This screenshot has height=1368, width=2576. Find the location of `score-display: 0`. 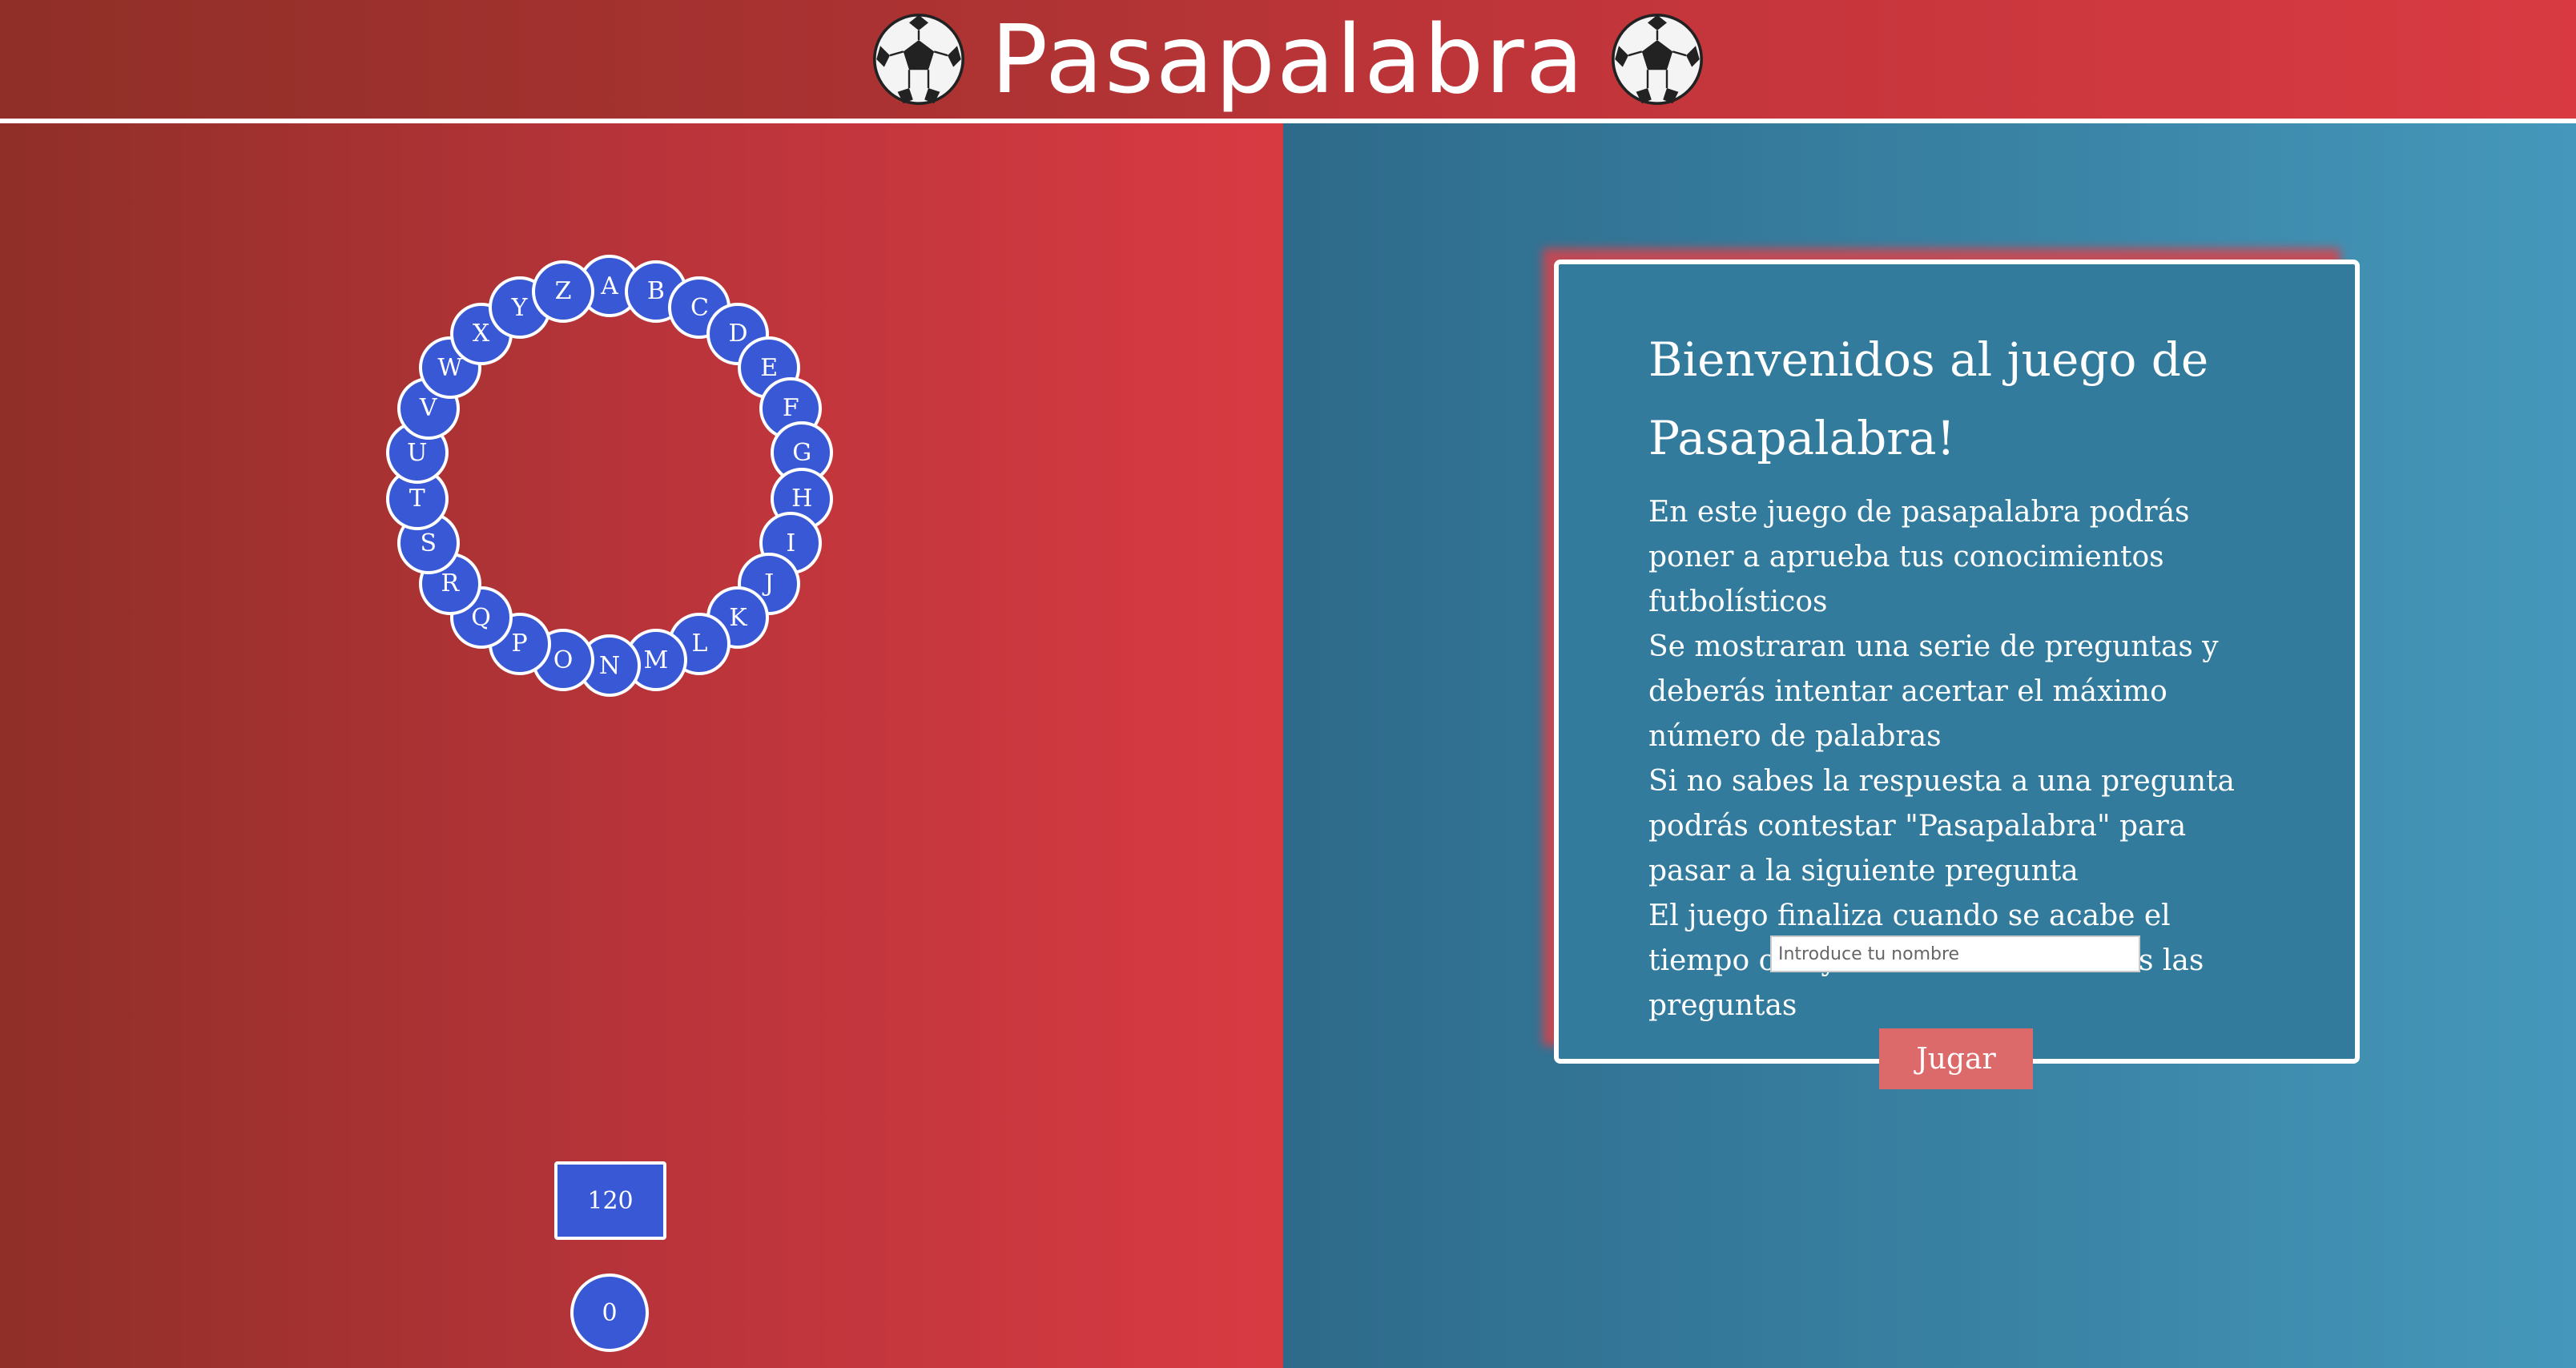

score-display: 0 is located at coordinates (609, 1312).